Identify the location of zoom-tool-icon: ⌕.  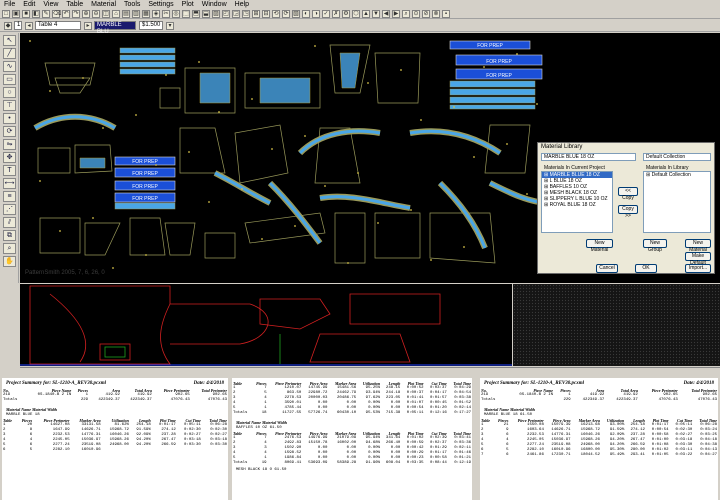
(9, 248).